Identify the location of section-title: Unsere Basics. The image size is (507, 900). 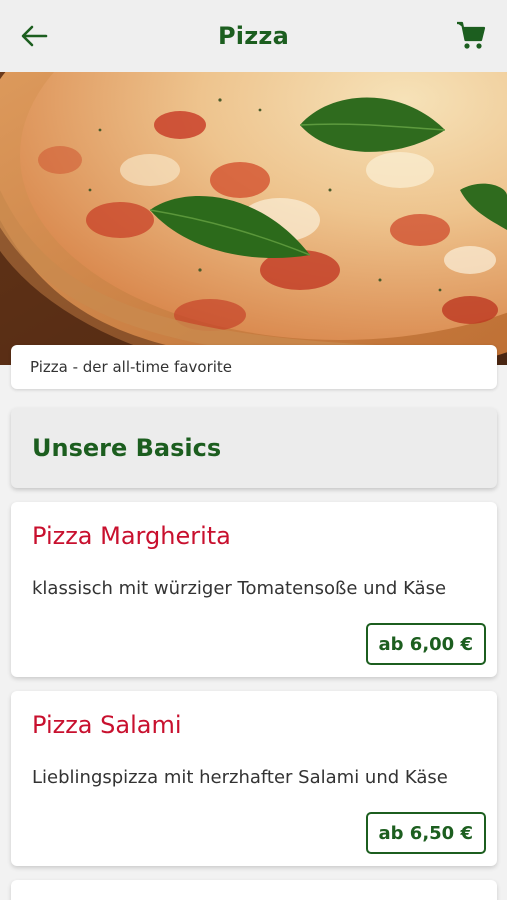
(127, 448).